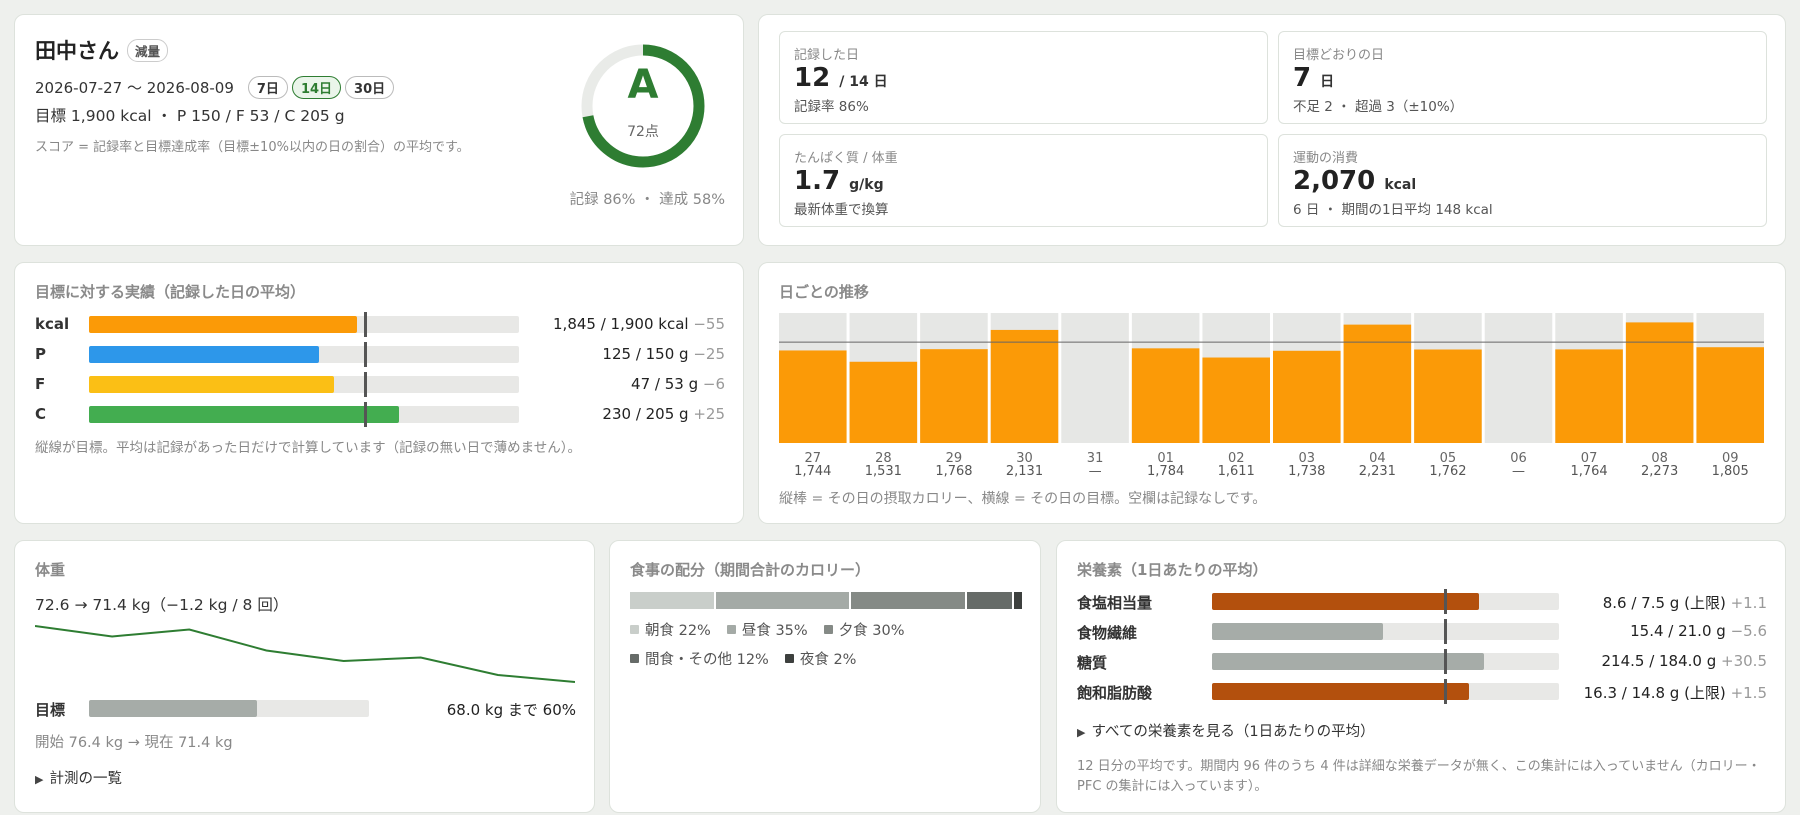 The height and width of the screenshot is (815, 1800). What do you see at coordinates (1522, 77) in the screenshot?
I see `stat-on-target-days: 目標どおりの日 7 日 不足 2 ・ 超過 3（±10%）` at bounding box center [1522, 77].